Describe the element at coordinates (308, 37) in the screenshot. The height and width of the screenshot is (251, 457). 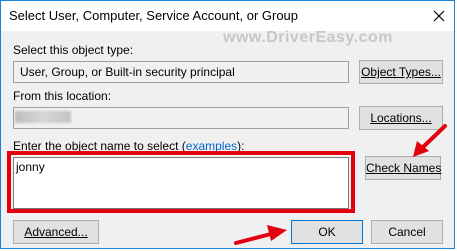
I see `watermark: www.DriverEasy.com` at that location.